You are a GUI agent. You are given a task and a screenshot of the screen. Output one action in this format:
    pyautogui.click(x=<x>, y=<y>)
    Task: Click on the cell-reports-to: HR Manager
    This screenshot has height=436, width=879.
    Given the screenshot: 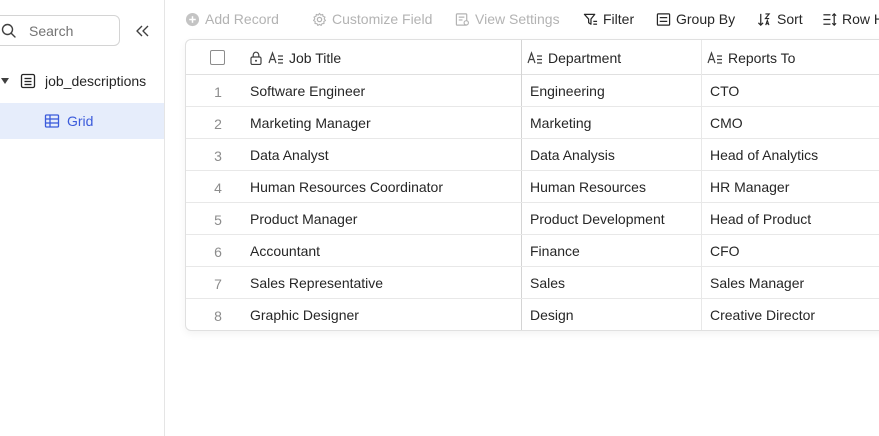 What is the action you would take?
    pyautogui.click(x=749, y=187)
    